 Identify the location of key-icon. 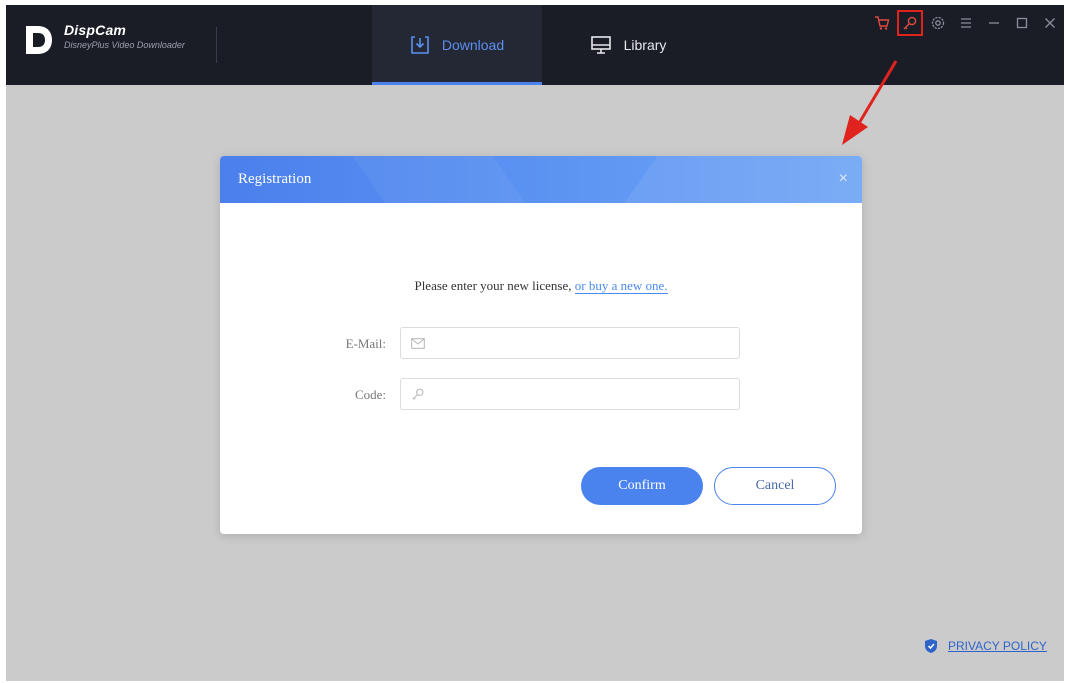
(910, 23).